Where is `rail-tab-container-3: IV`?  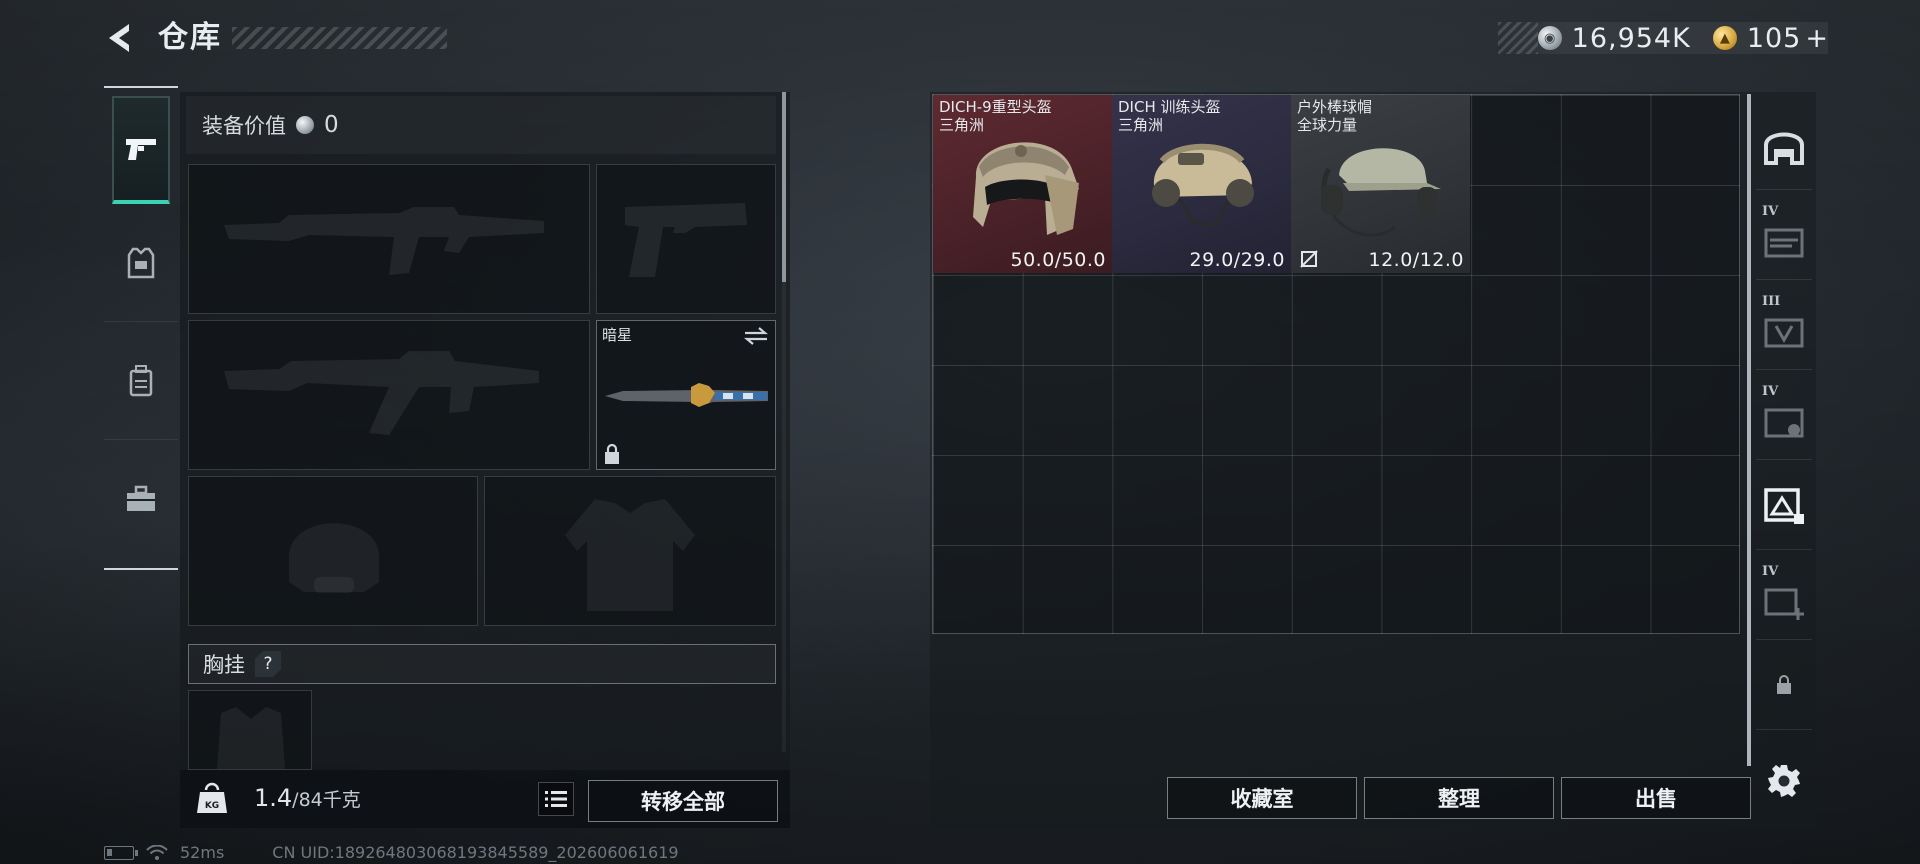 rail-tab-container-3: IV is located at coordinates (1784, 415).